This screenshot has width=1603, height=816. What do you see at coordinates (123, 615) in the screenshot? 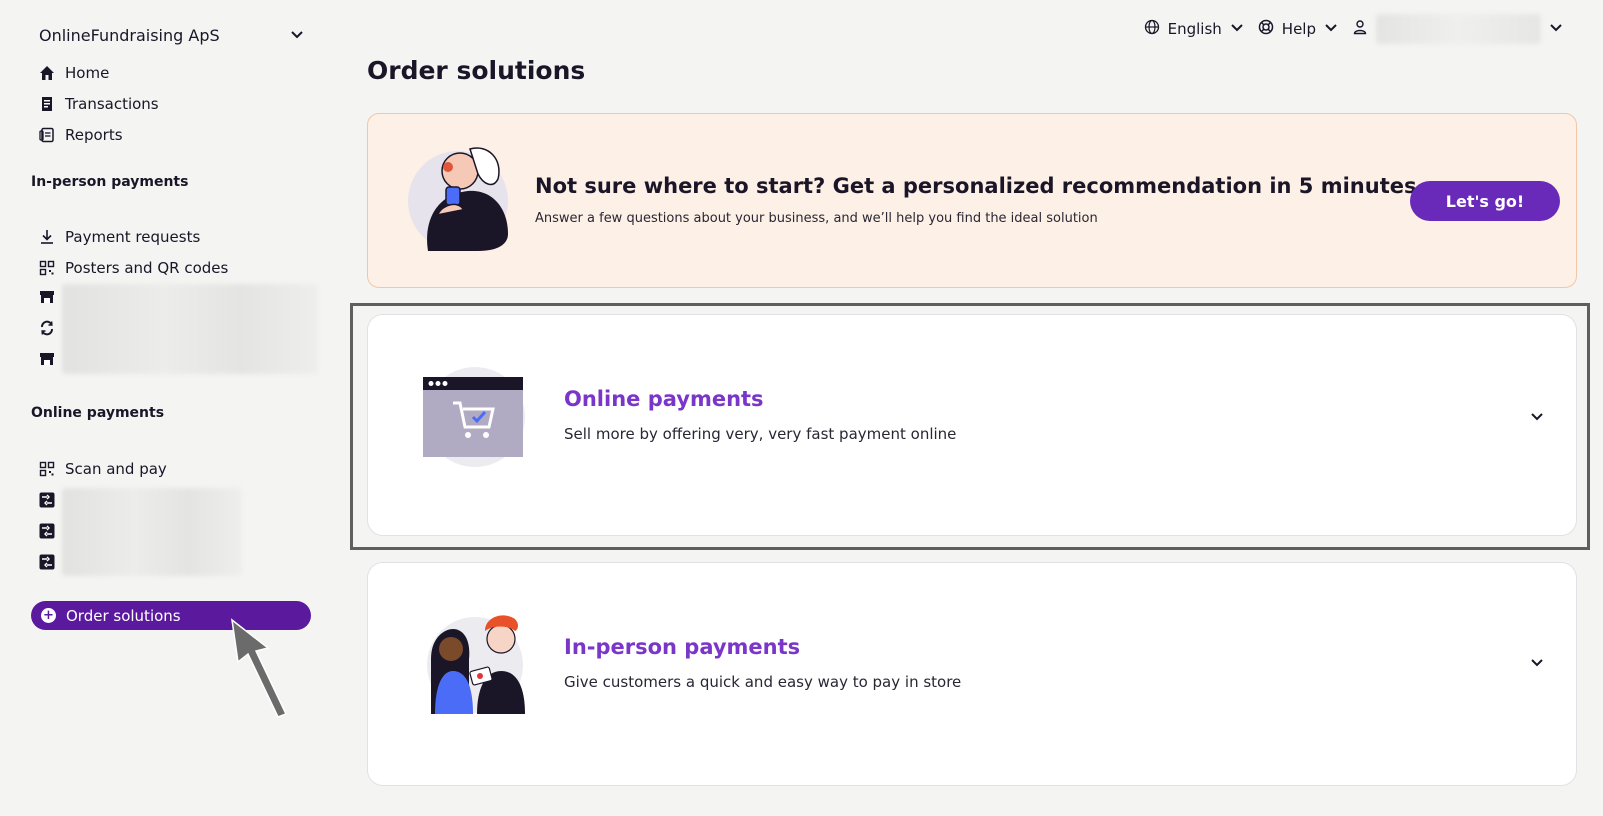
I see `order-solutions-label: Order solutions` at bounding box center [123, 615].